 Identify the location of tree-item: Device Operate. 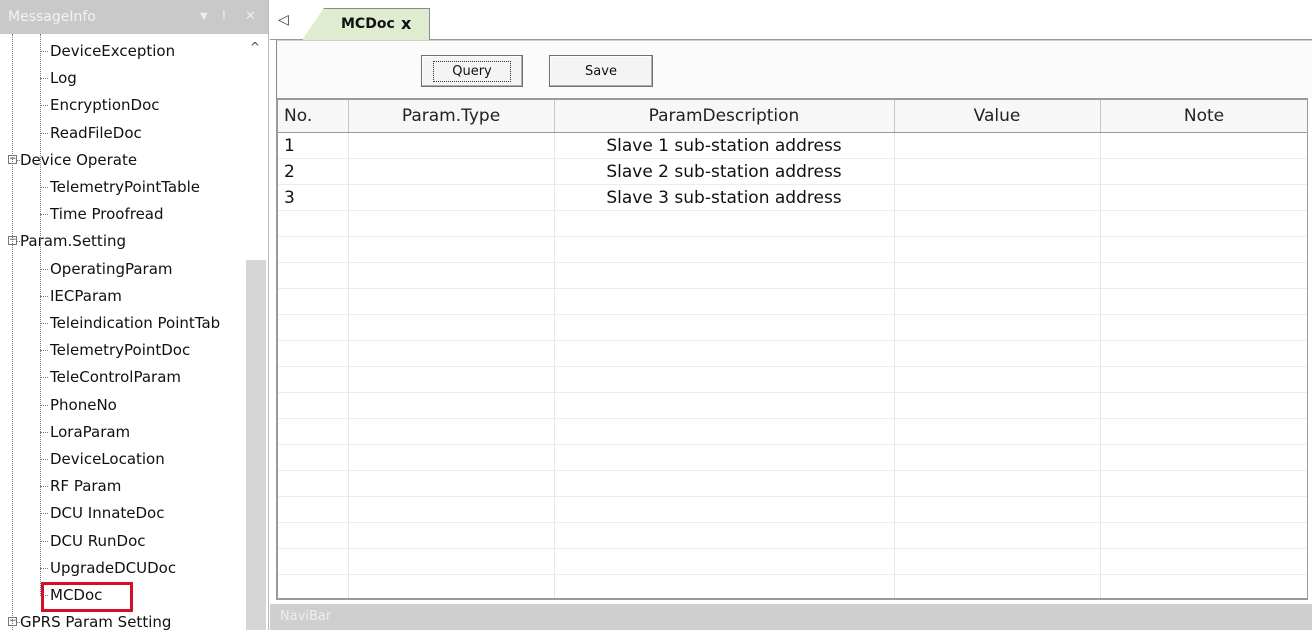
(78, 160).